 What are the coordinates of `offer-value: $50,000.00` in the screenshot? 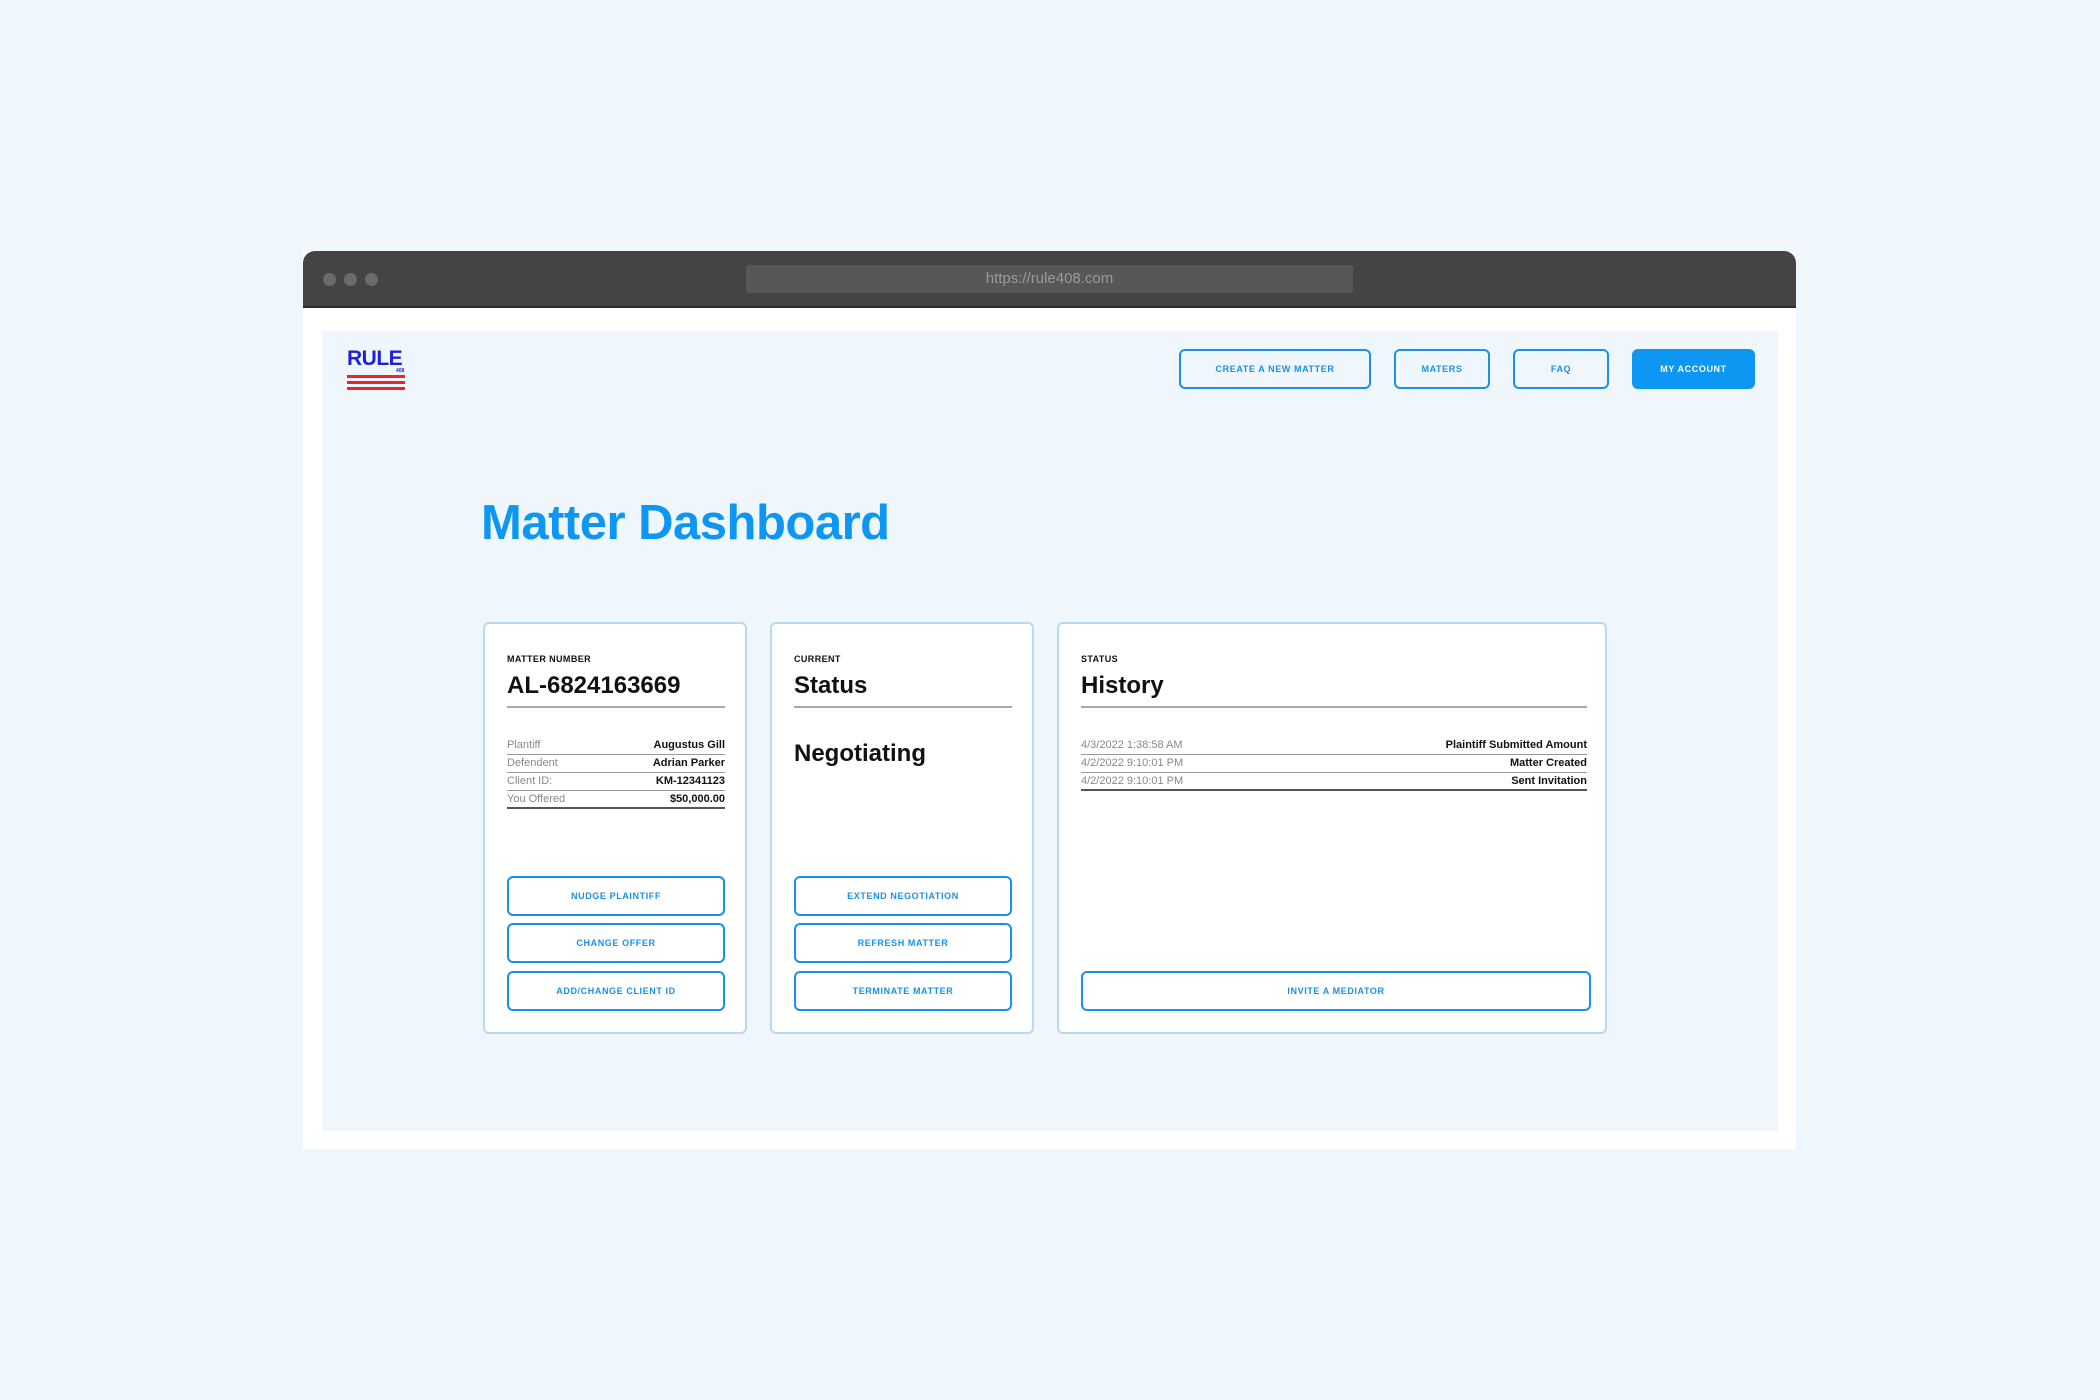 It's located at (697, 799).